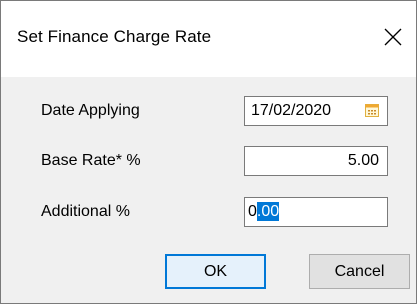  What do you see at coordinates (316, 161) in the screenshot?
I see `base-rate-field: 5.00` at bounding box center [316, 161].